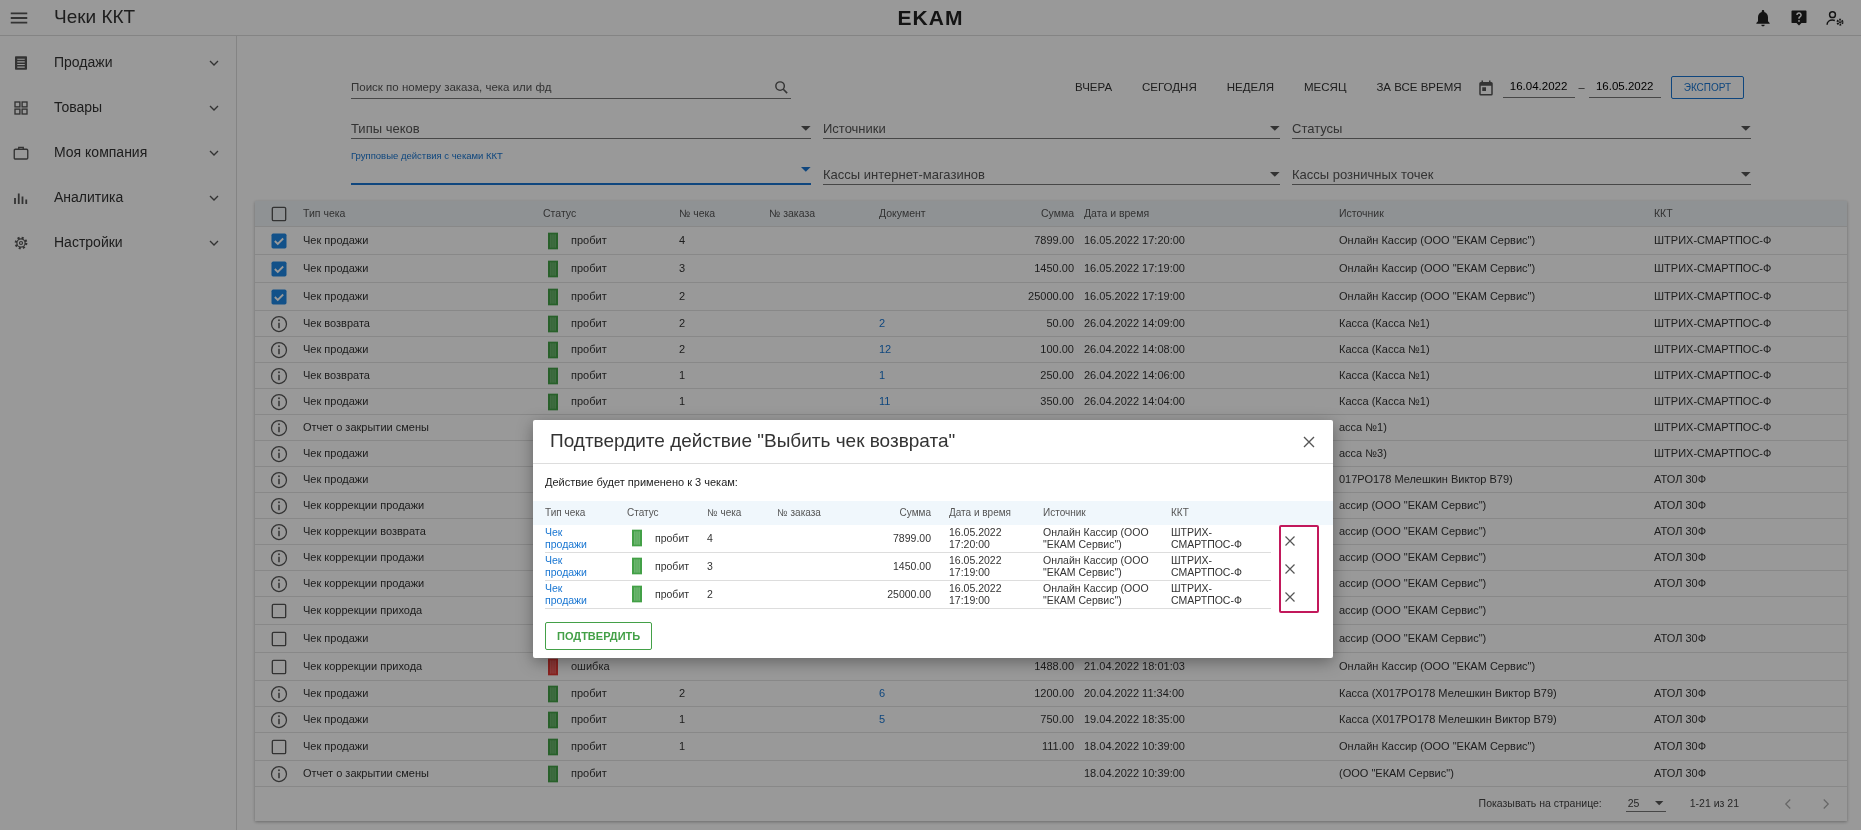 This screenshot has width=1861, height=830. Describe the element at coordinates (882, 375) in the screenshot. I see `document-link: 1` at that location.